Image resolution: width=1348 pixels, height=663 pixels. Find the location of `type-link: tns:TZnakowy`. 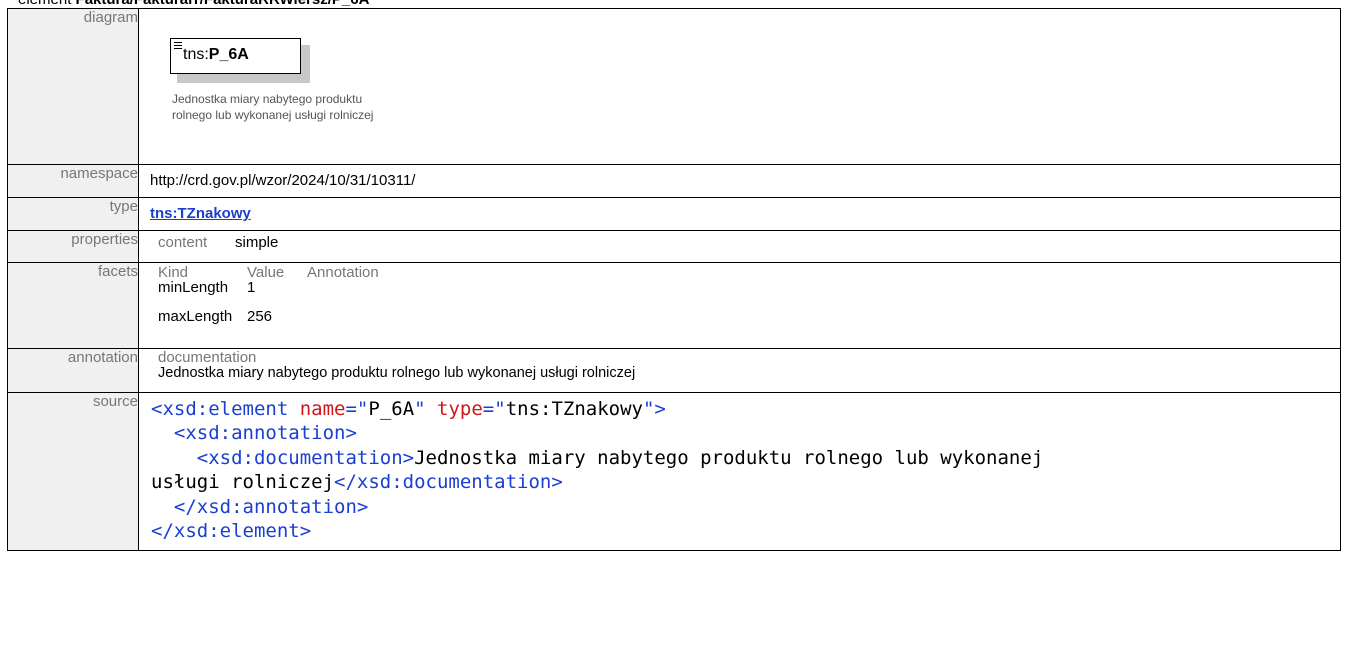

type-link: tns:TZnakowy is located at coordinates (200, 213).